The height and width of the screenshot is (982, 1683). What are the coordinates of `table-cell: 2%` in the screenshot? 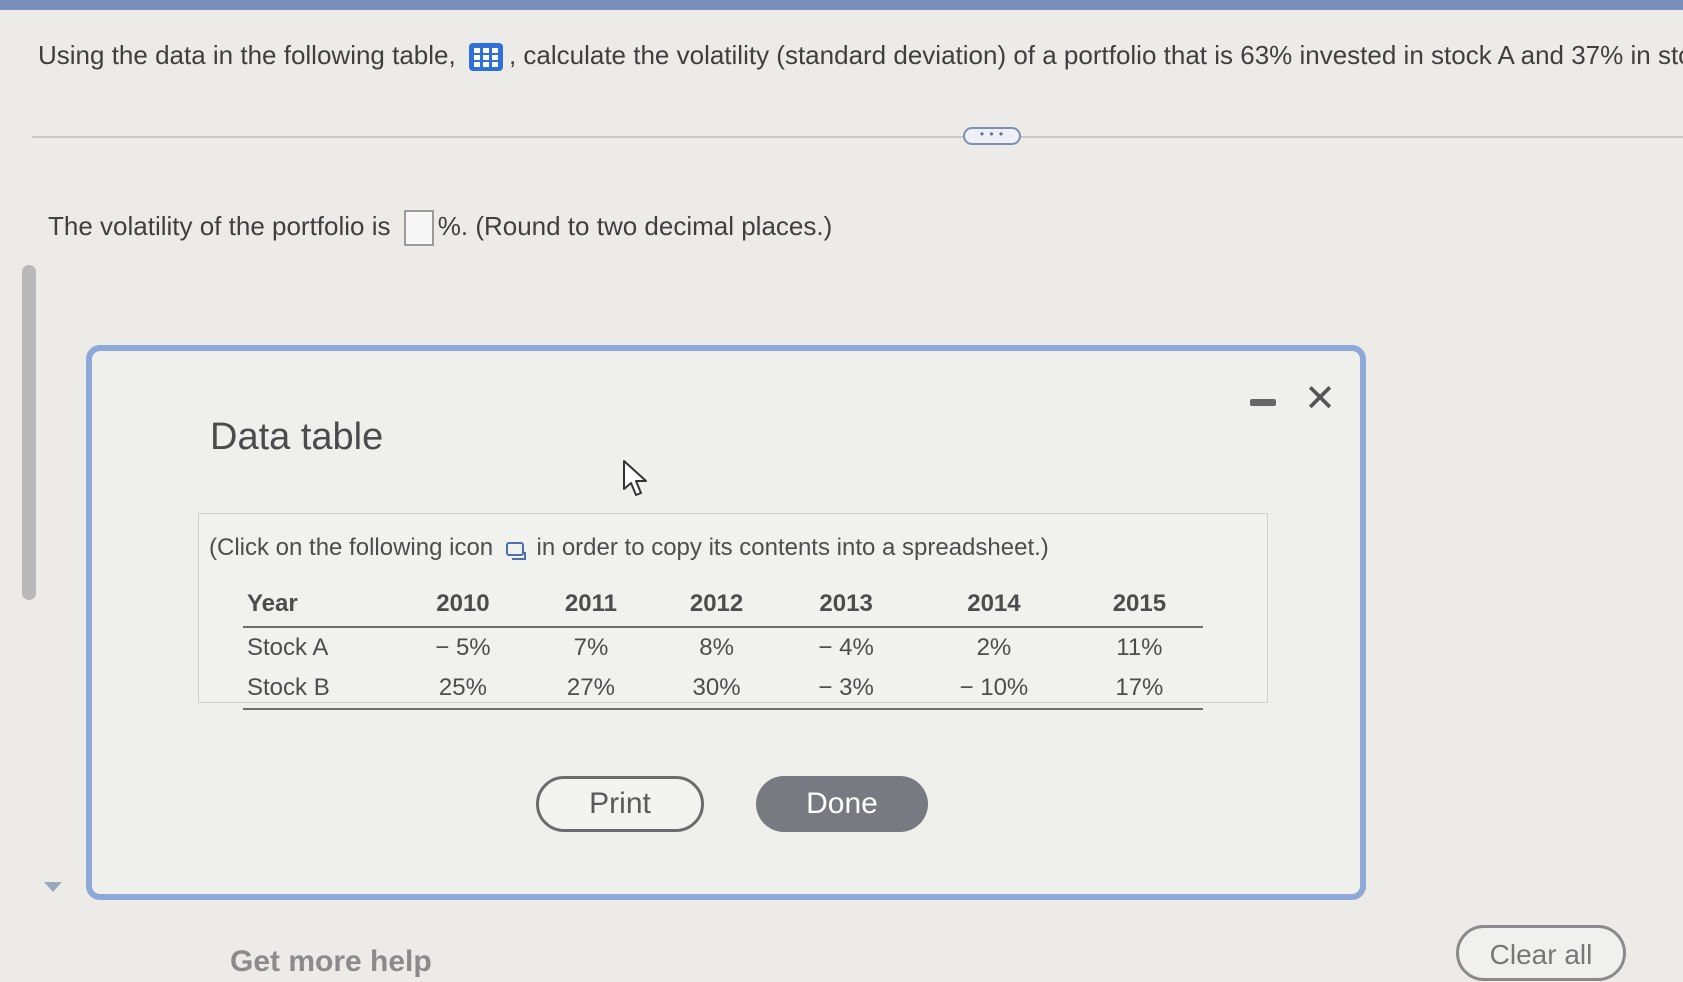 It's located at (994, 647).